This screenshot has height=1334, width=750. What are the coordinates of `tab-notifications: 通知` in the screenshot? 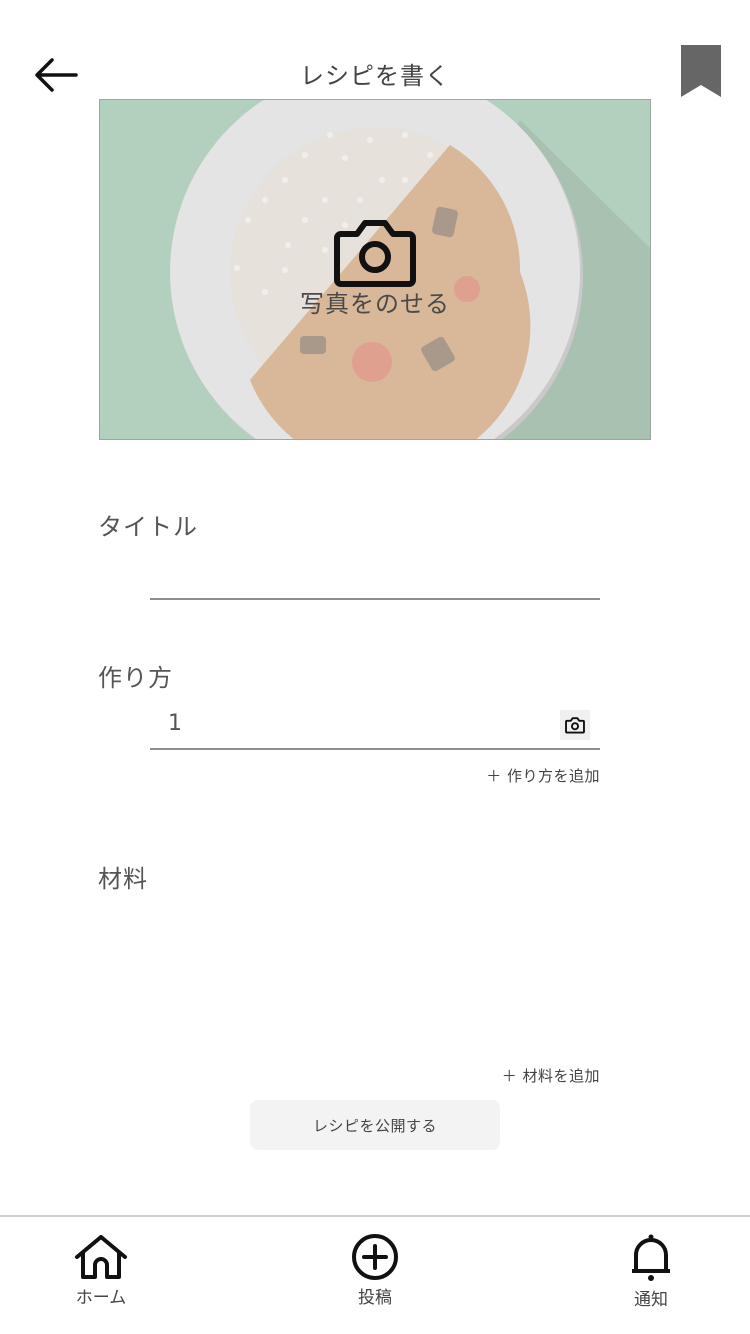 It's located at (651, 1271).